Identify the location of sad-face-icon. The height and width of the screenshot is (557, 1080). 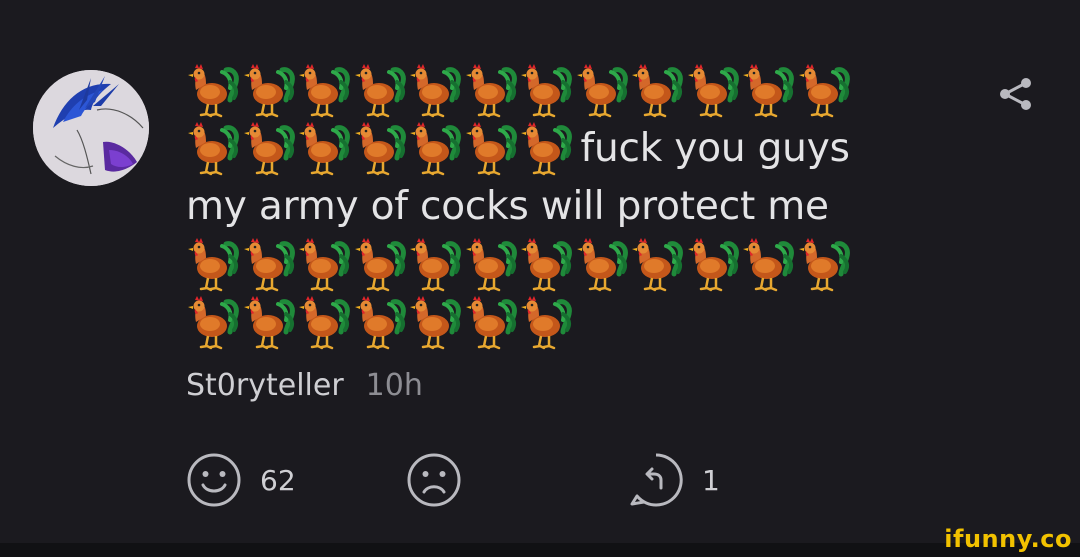
(434, 480).